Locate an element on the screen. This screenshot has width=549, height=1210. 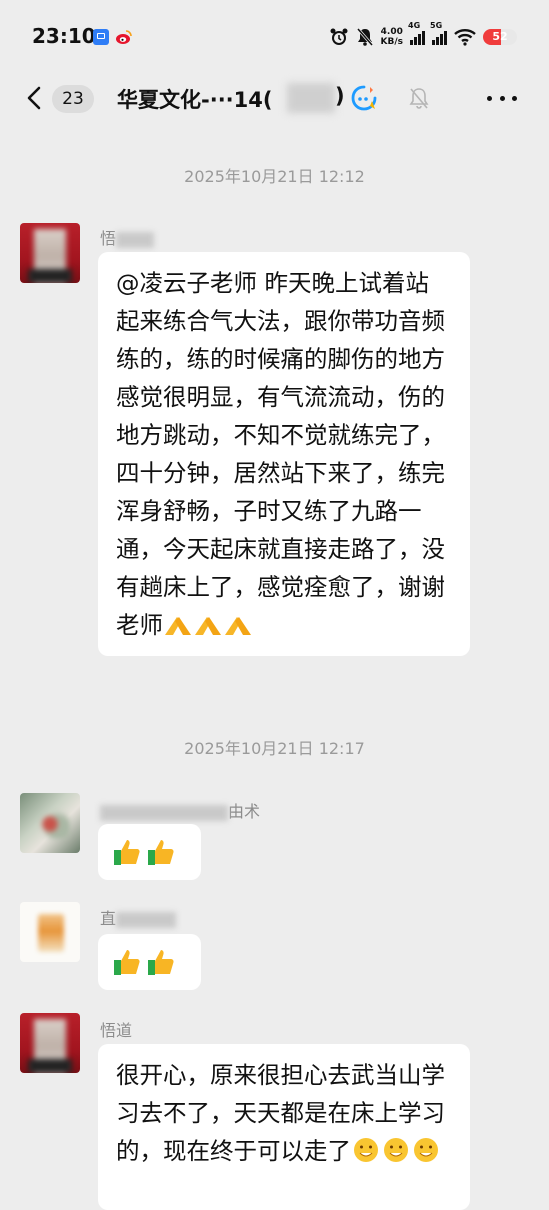
net-speed-value: 4.00 is located at coordinates (391, 32).